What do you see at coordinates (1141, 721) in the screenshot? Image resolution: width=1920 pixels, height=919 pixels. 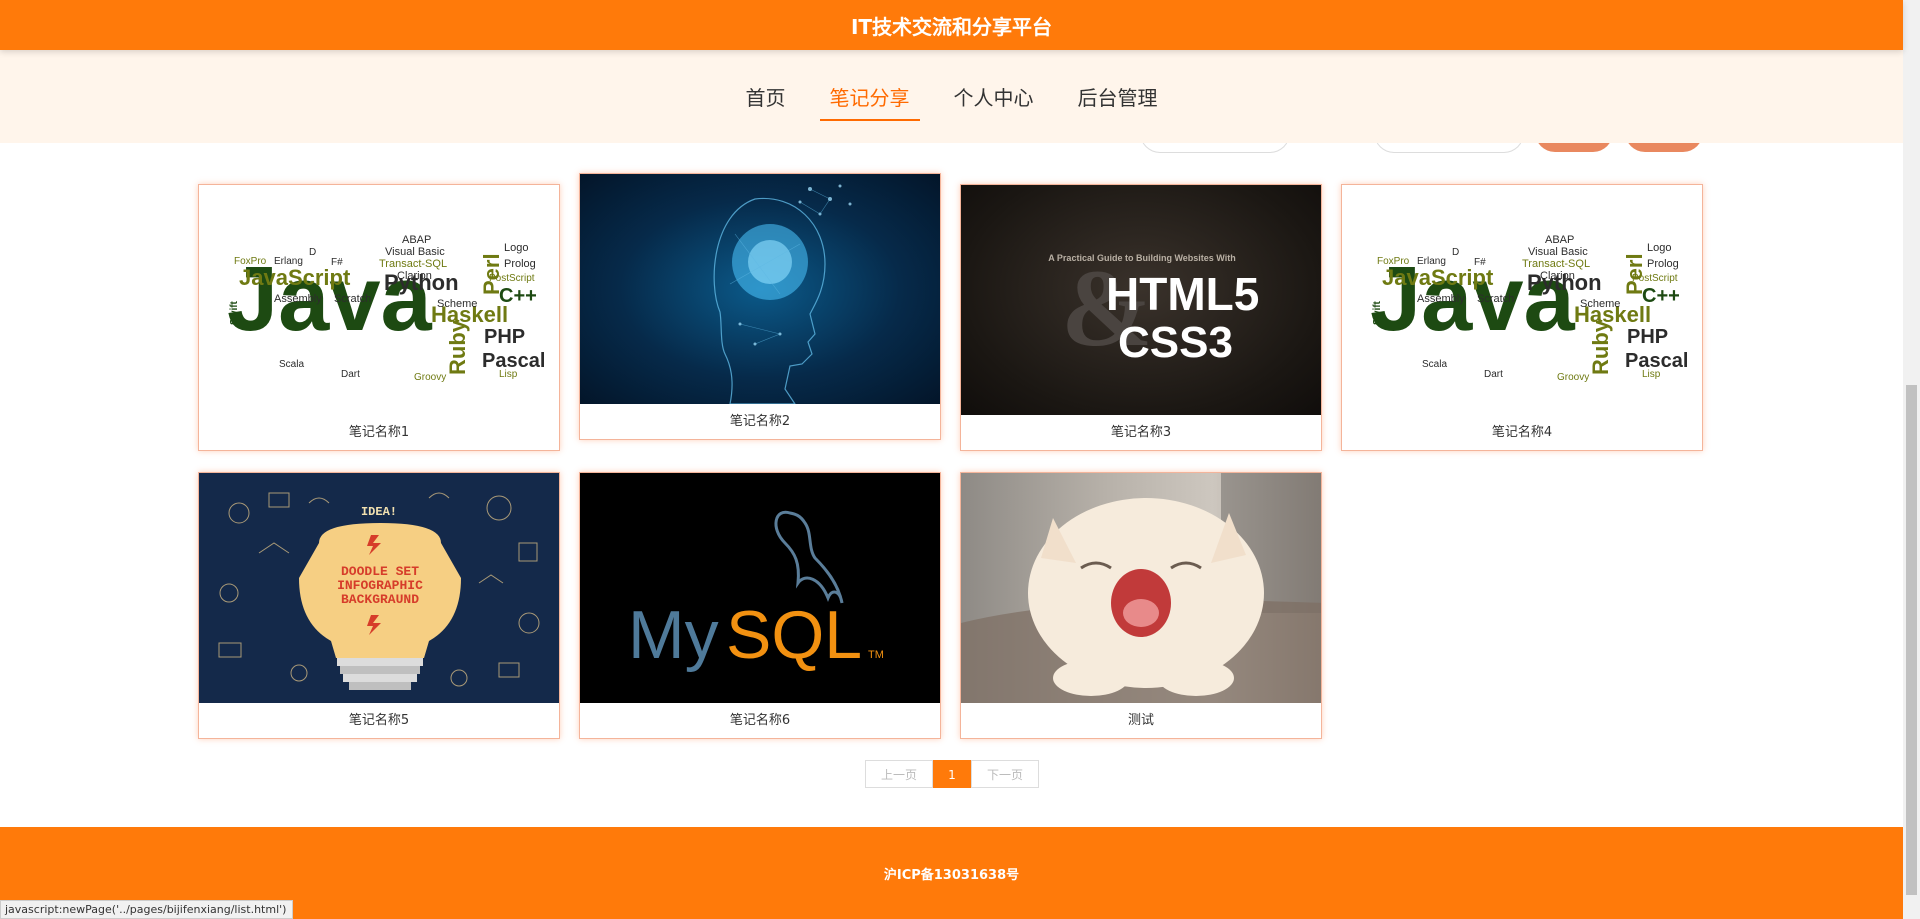 I see `card-title: 测试` at bounding box center [1141, 721].